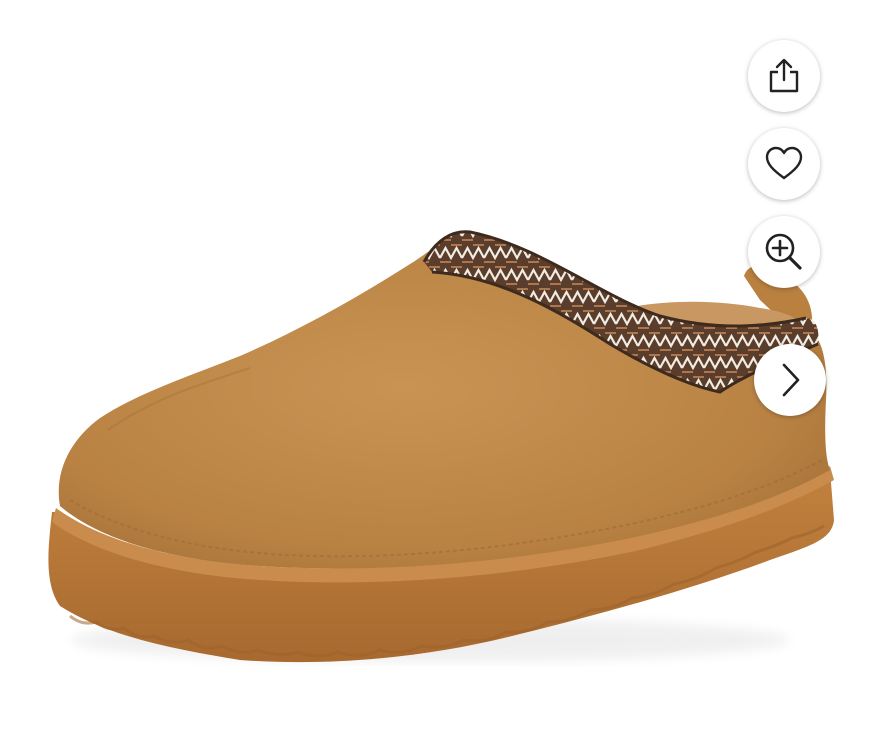 This screenshot has height=732, width=892. I want to click on heart-icon, so click(784, 163).